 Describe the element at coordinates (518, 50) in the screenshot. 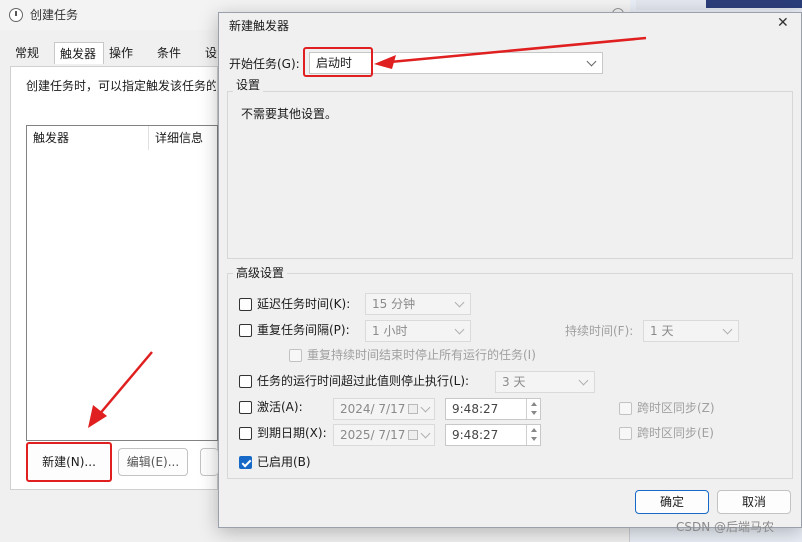

I see `annotation-arrow-top` at that location.